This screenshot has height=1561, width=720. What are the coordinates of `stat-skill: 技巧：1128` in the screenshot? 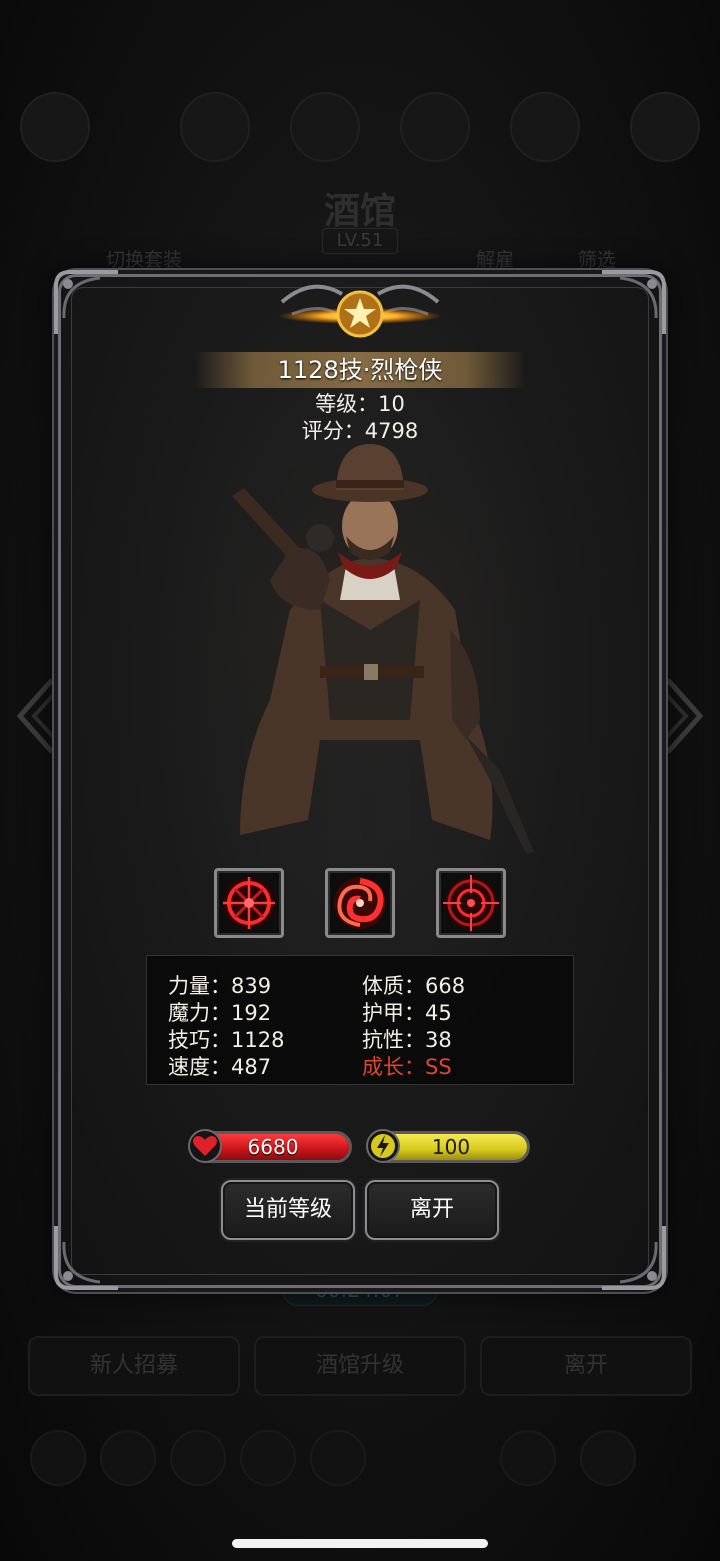 It's located at (226, 1040).